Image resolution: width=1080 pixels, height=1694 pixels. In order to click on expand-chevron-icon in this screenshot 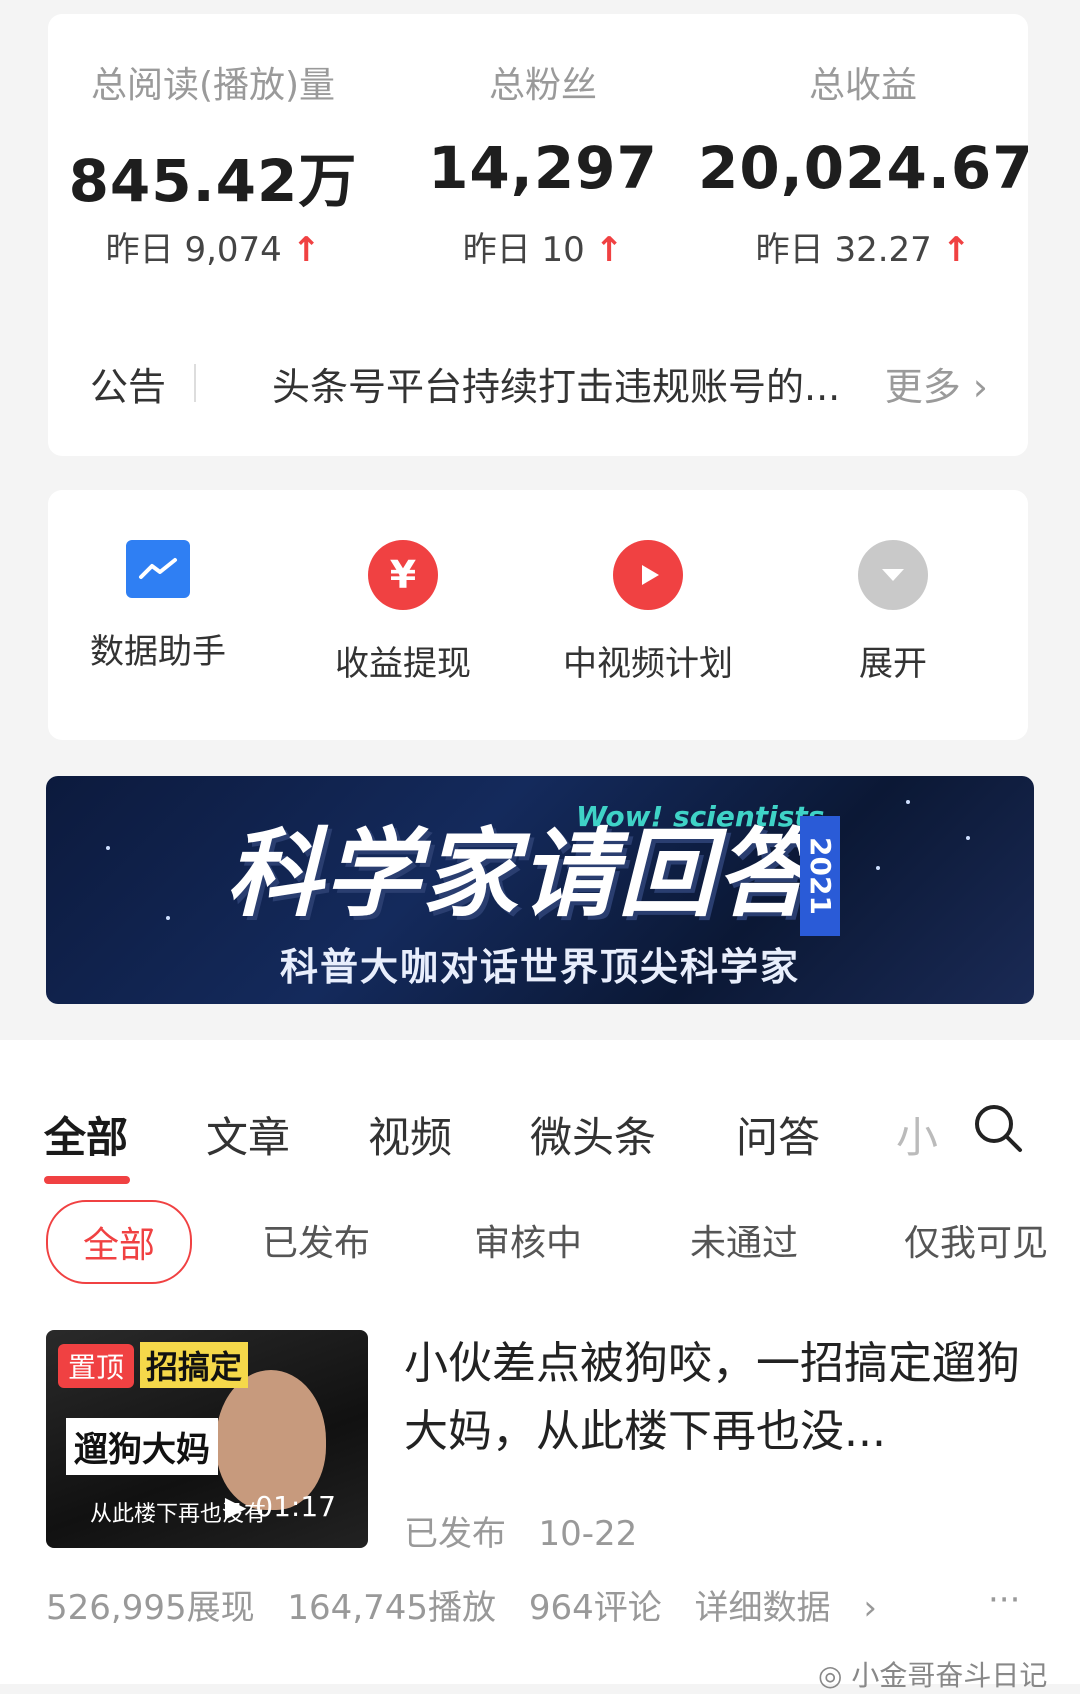, I will do `click(893, 575)`.